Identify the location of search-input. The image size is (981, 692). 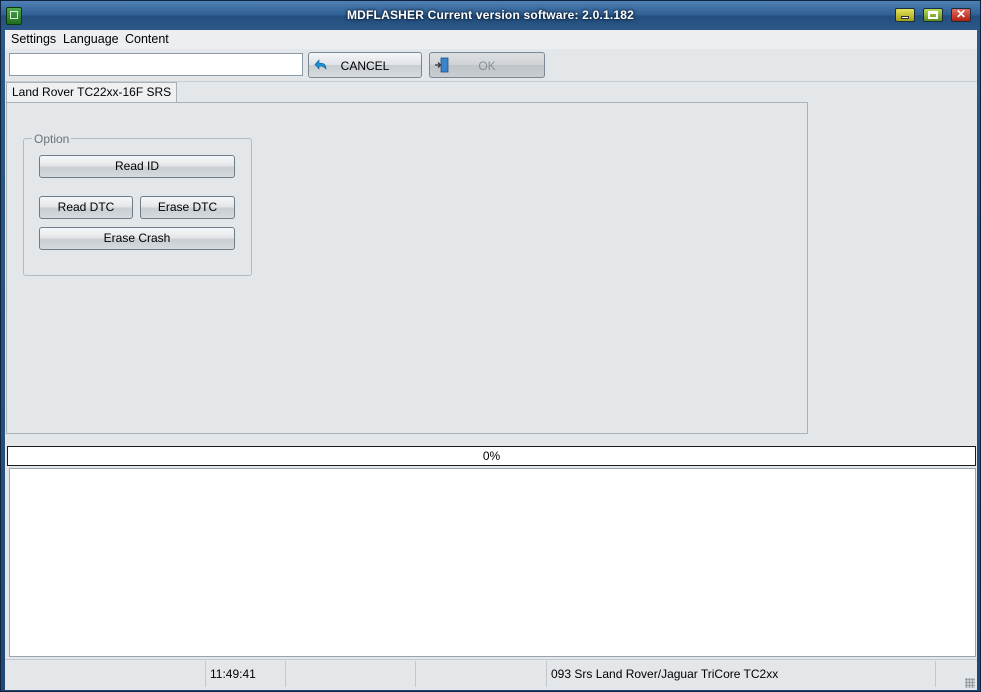
(156, 64).